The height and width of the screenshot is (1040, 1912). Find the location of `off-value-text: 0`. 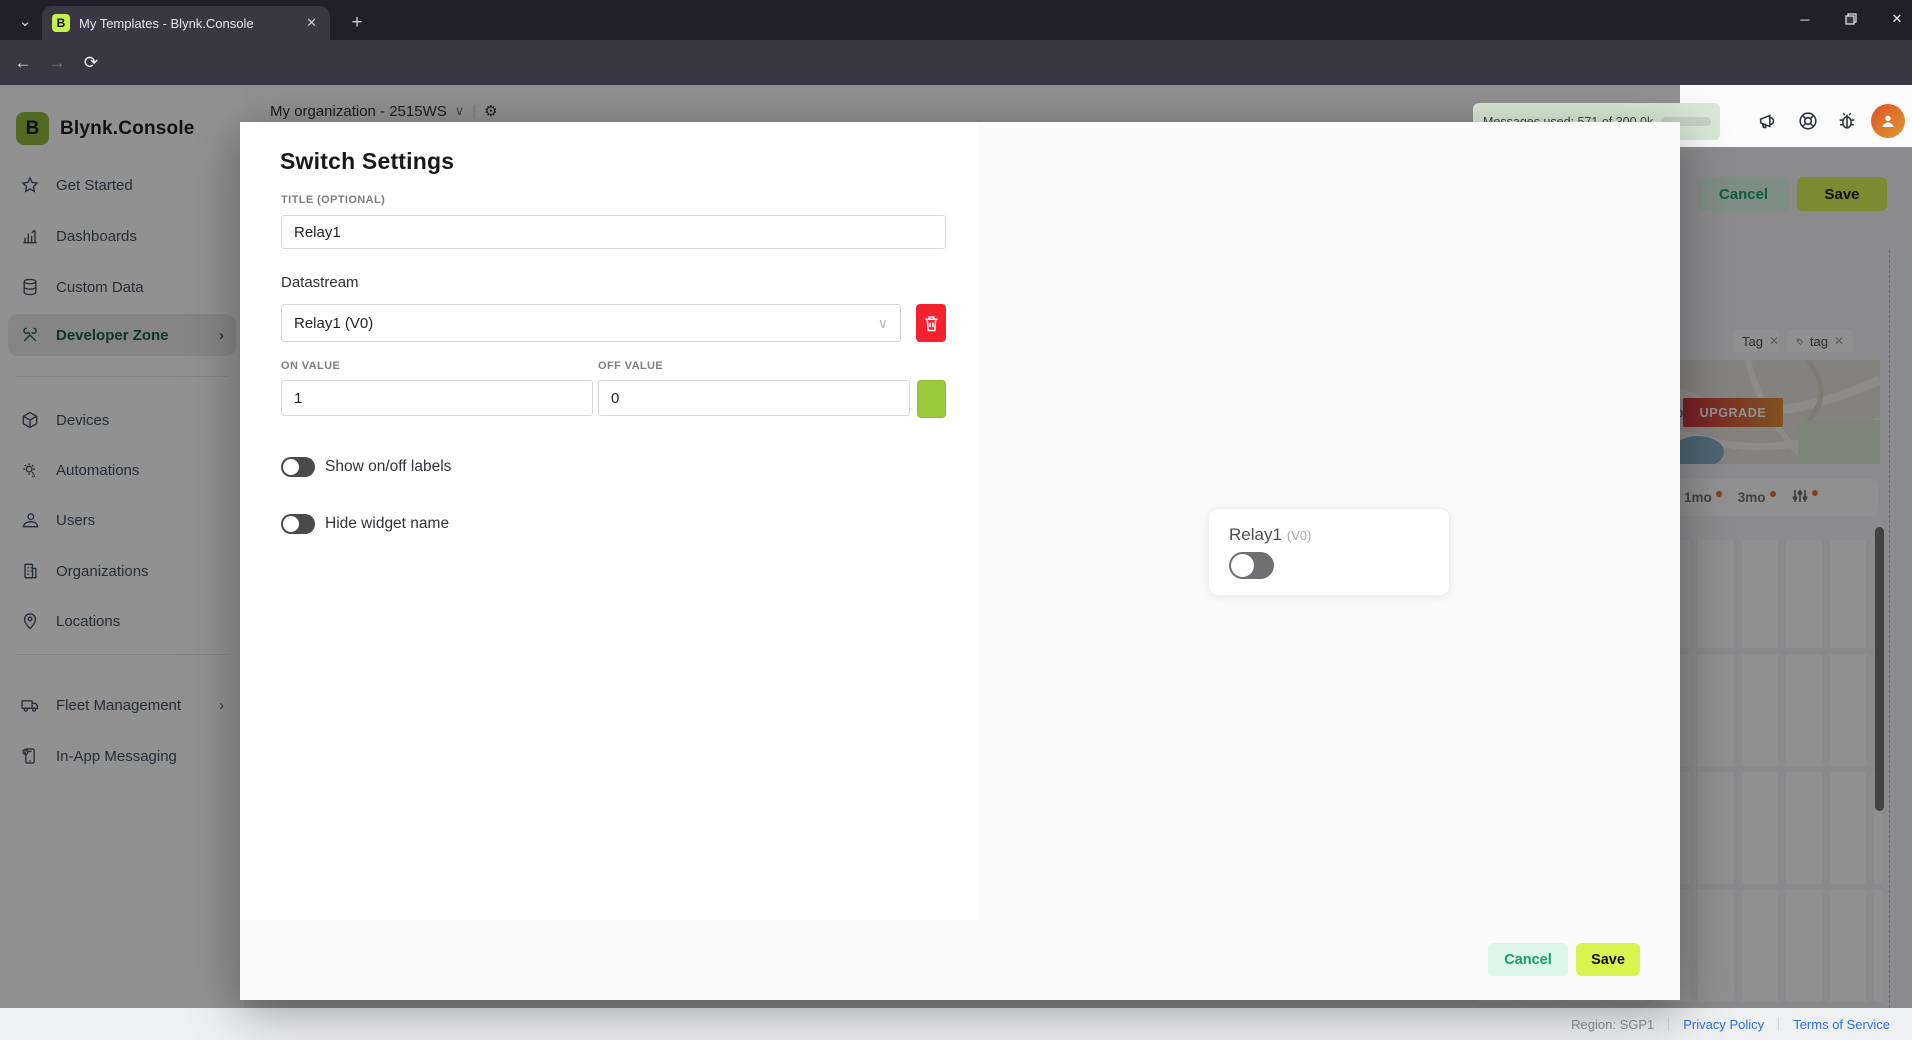

off-value-text: 0 is located at coordinates (615, 398).